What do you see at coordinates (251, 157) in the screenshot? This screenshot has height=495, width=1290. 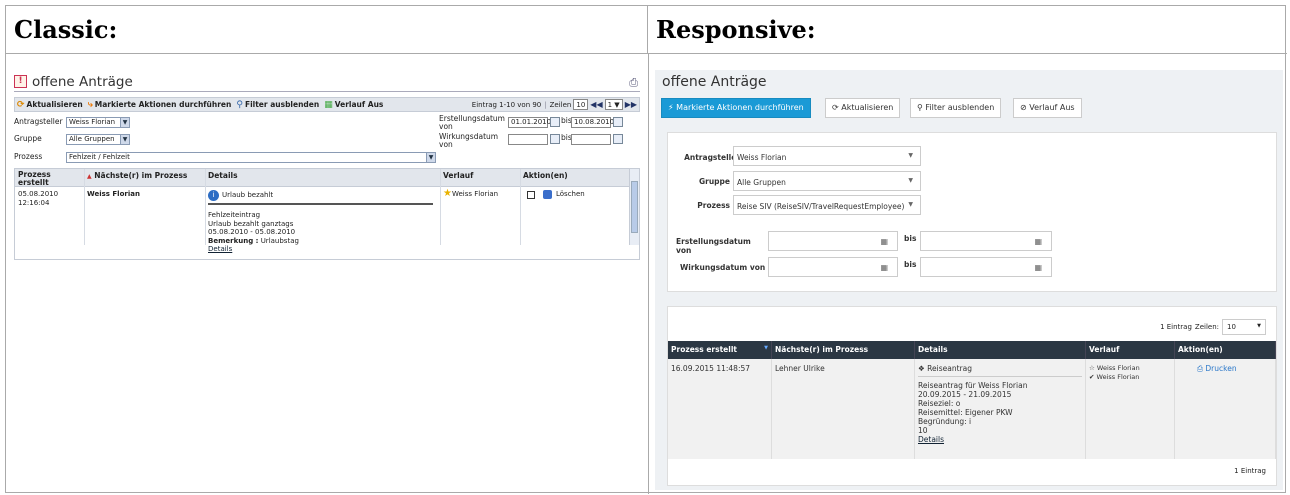 I see `process-select: Fehlzeit / Fehlzeit ▼` at bounding box center [251, 157].